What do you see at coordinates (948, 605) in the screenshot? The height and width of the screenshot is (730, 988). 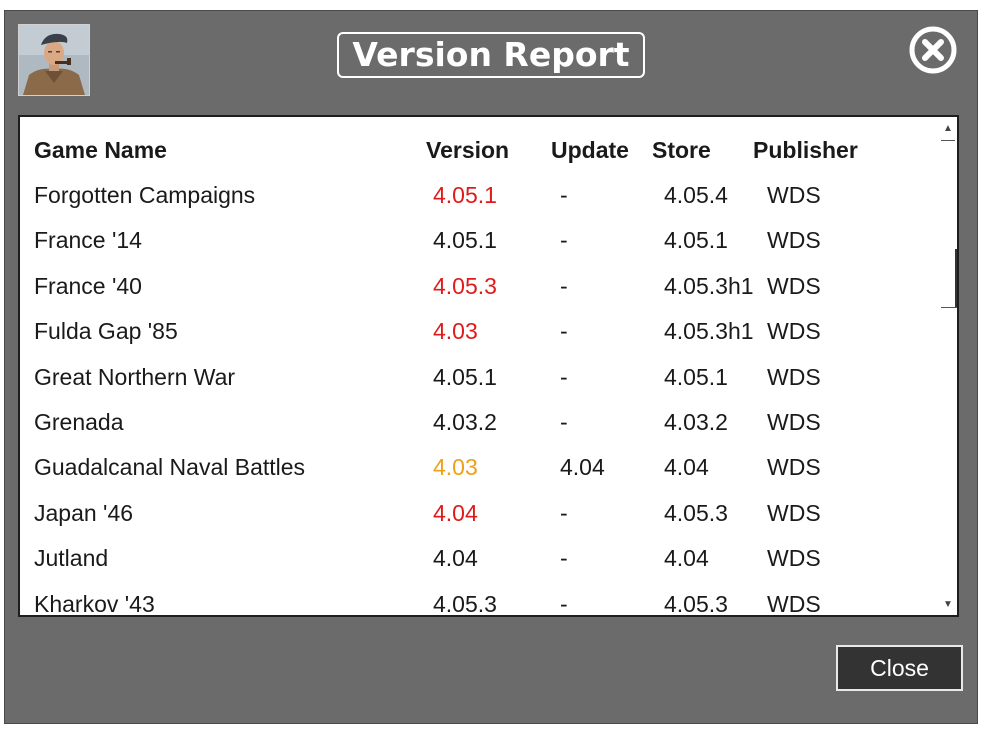 I see `scroll-down-arrow-icon: ▼` at bounding box center [948, 605].